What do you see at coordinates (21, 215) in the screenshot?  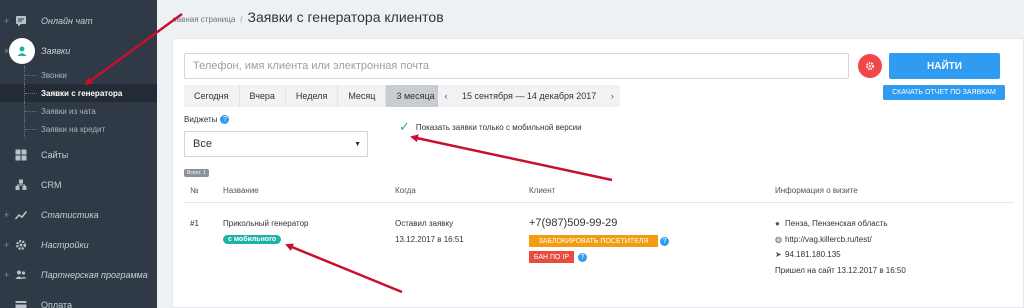 I see `chart-icon` at bounding box center [21, 215].